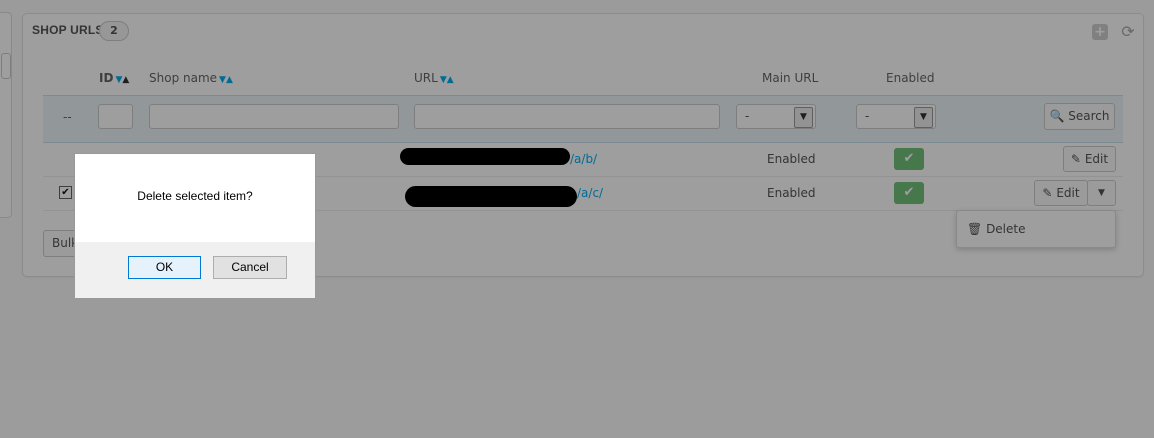 This screenshot has width=1154, height=438. I want to click on dialog-message: Delete selected item?, so click(195, 196).